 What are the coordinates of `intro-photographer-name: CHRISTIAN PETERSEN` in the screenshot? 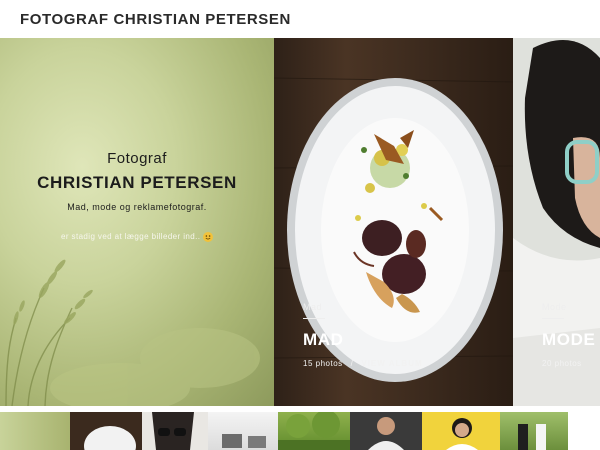 It's located at (137, 182).